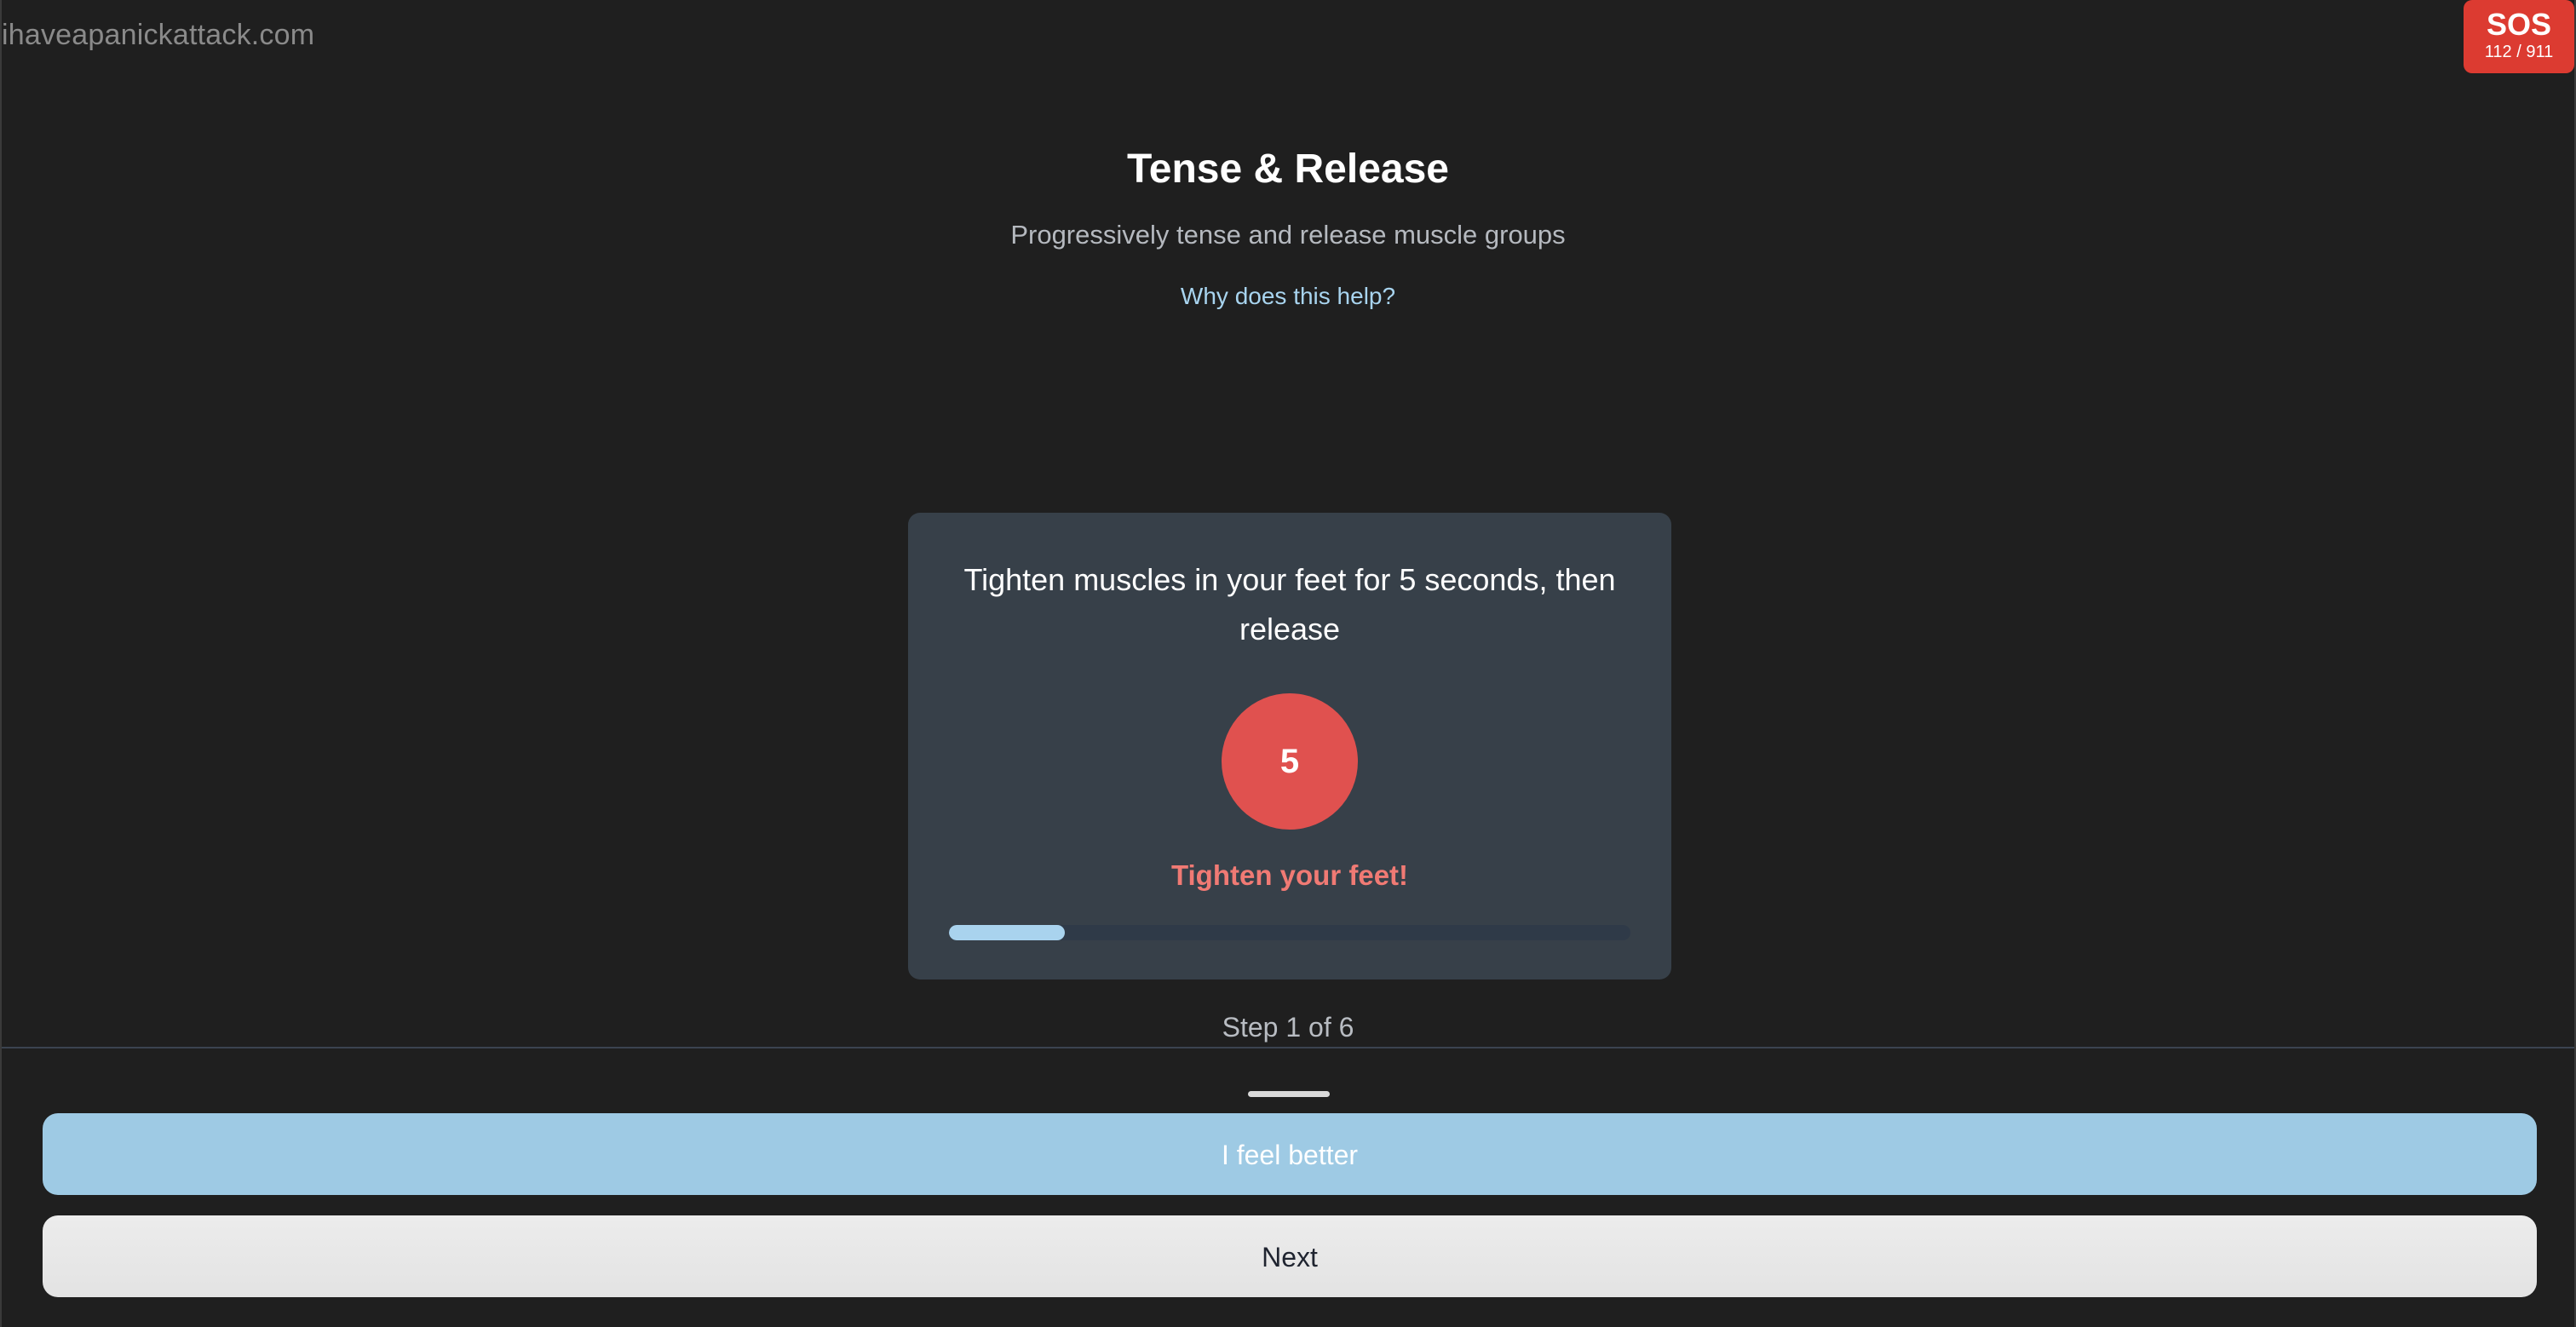 The width and height of the screenshot is (2576, 1327). Describe the element at coordinates (1288, 296) in the screenshot. I see `why-does-this-help-link: Why does this help?` at that location.